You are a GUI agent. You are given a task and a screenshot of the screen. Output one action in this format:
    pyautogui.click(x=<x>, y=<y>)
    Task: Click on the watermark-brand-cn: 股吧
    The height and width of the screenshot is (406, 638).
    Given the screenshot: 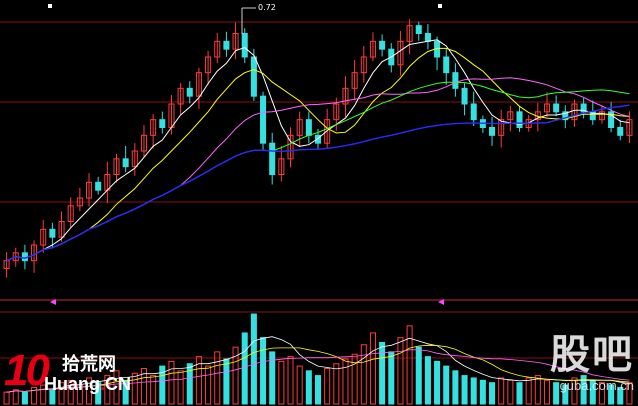 What is the action you would take?
    pyautogui.click(x=592, y=355)
    